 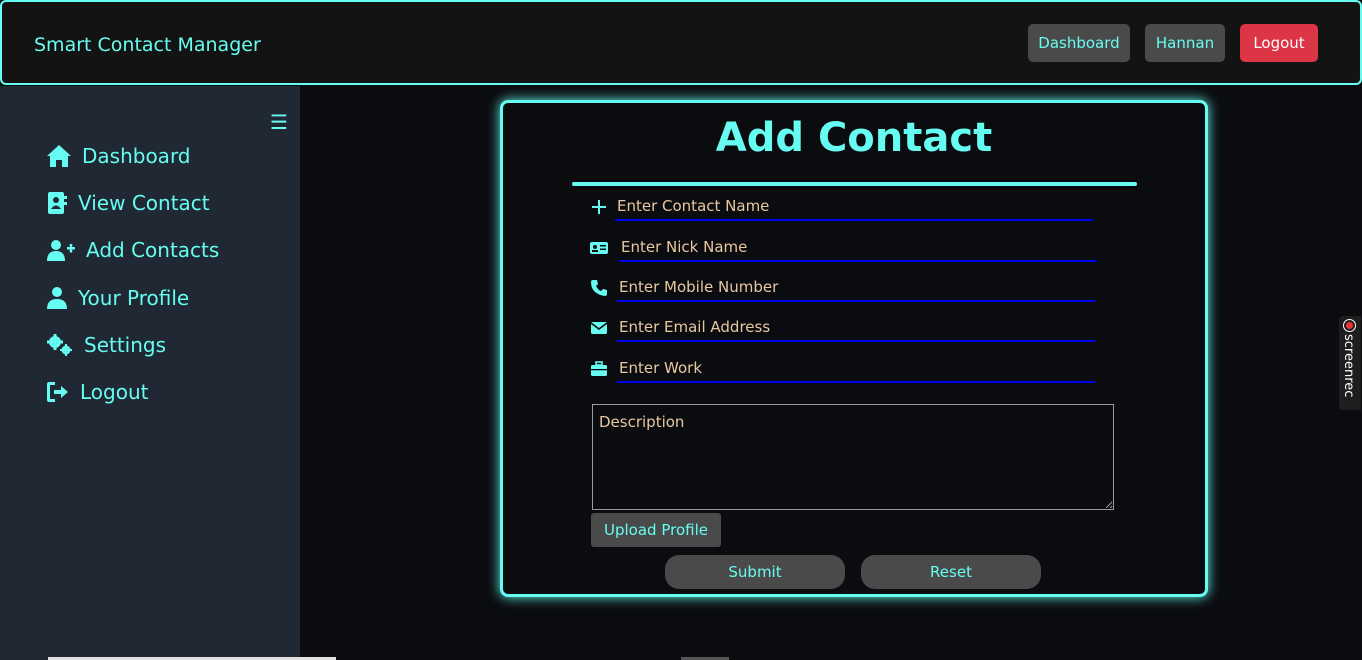 I want to click on id-card-icon, so click(x=599, y=248).